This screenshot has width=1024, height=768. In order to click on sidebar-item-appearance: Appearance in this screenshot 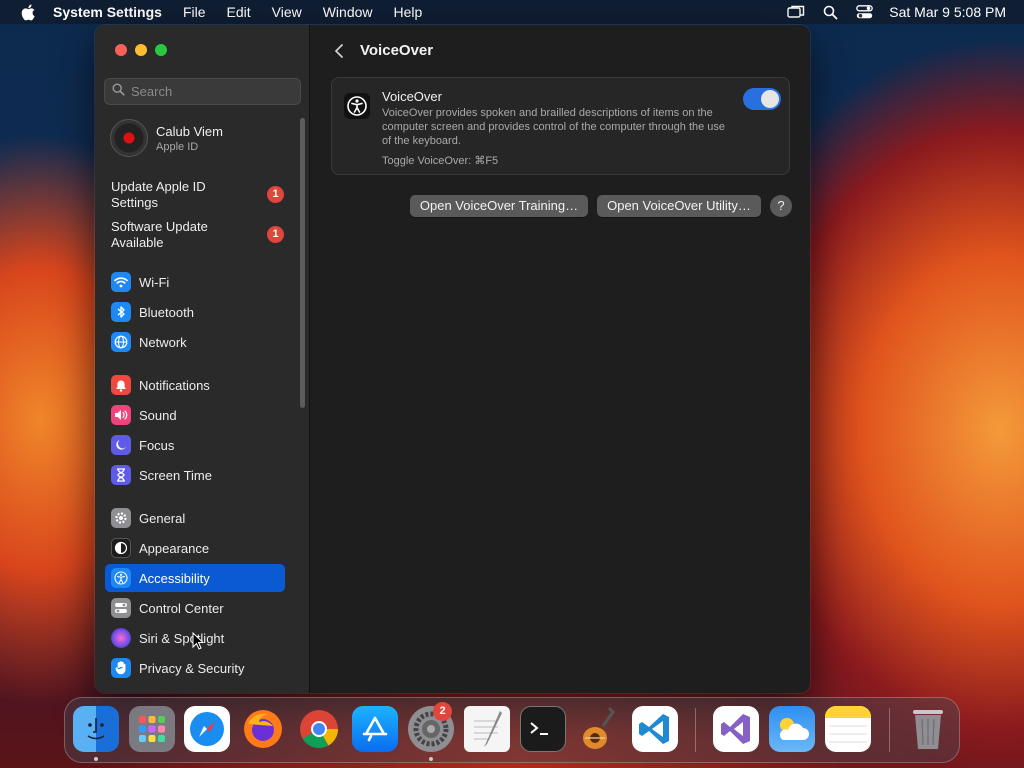, I will do `click(195, 548)`.